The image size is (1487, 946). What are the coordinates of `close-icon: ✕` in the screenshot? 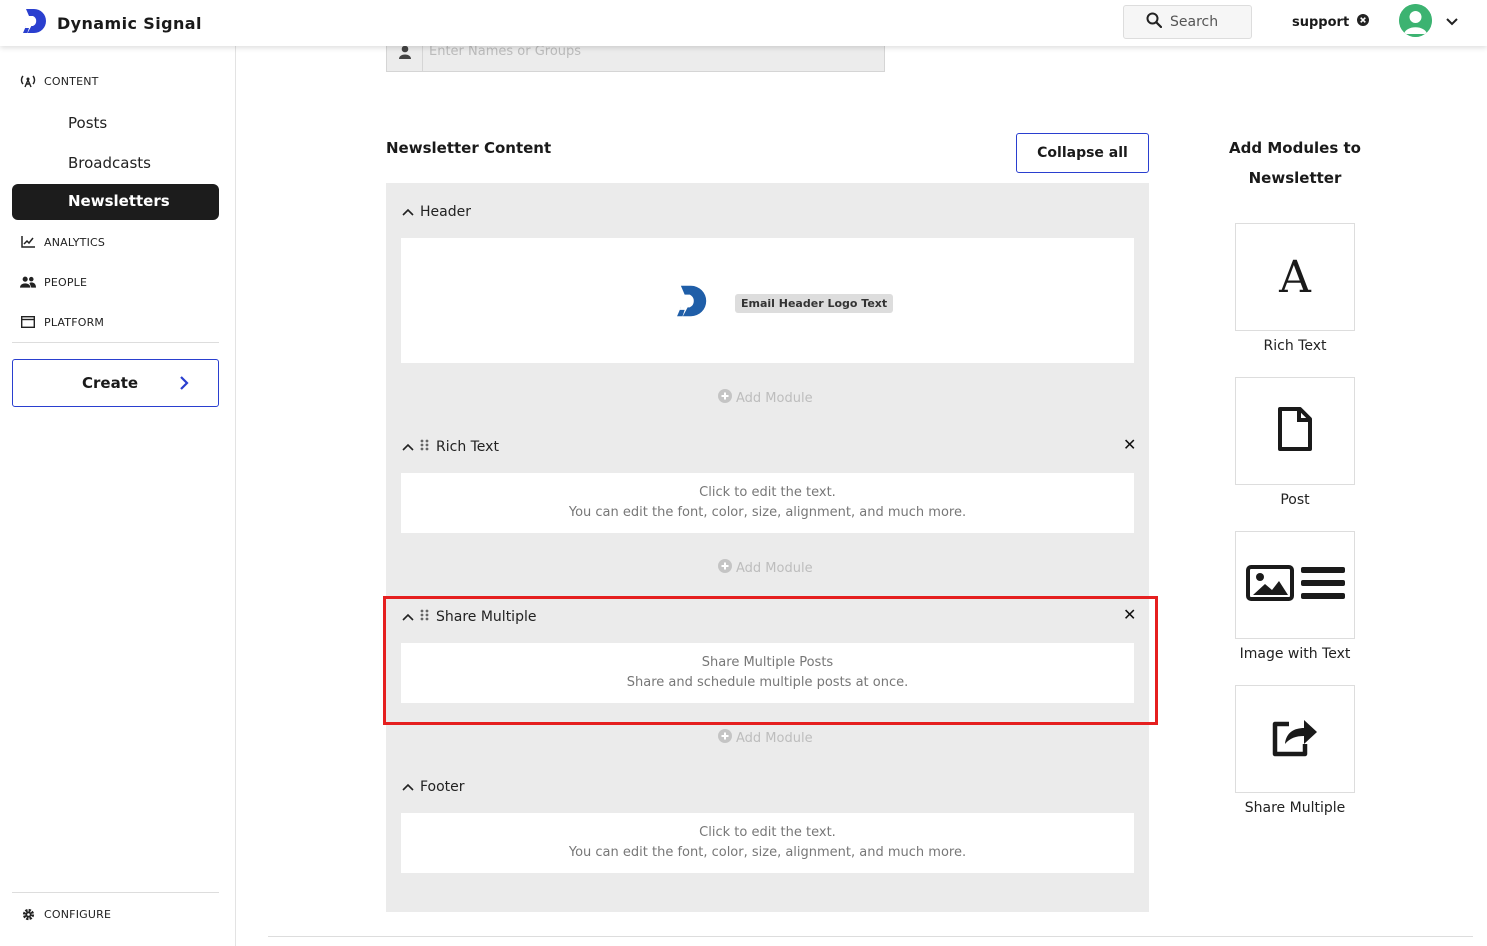 It's located at (1129, 445).